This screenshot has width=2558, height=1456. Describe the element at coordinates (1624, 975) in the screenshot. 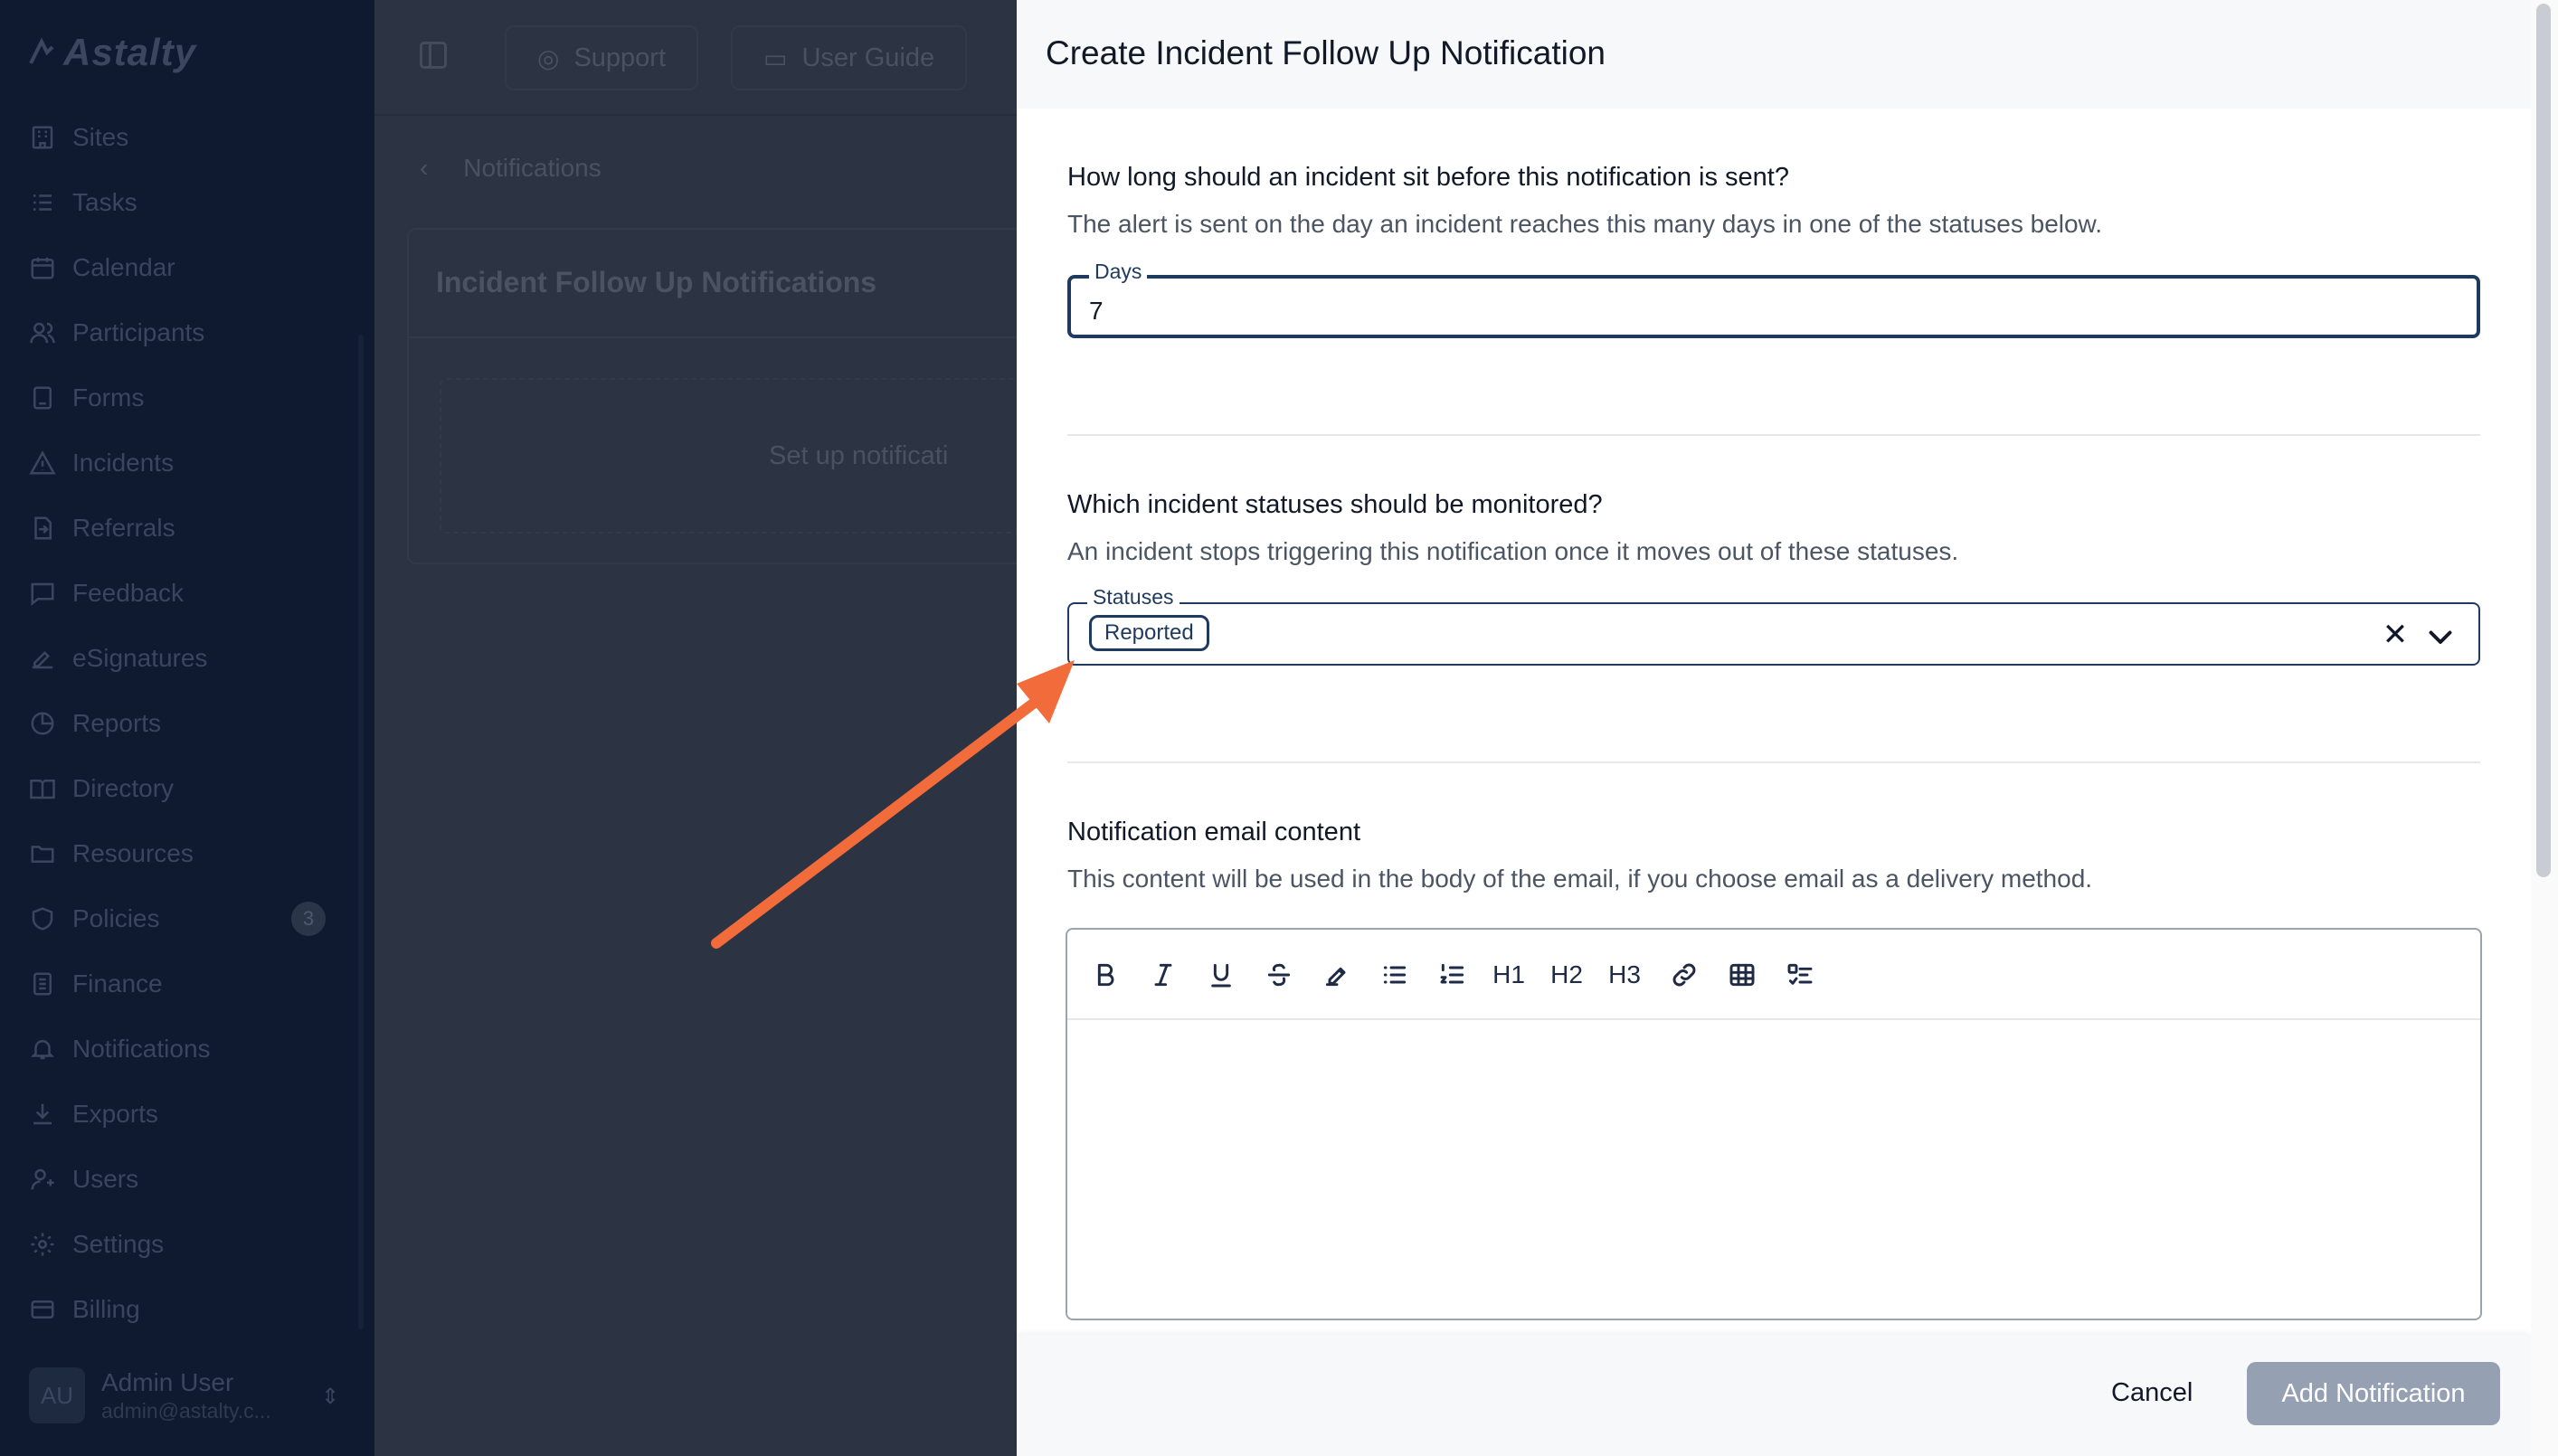

I see `heading-3-button: H3` at that location.